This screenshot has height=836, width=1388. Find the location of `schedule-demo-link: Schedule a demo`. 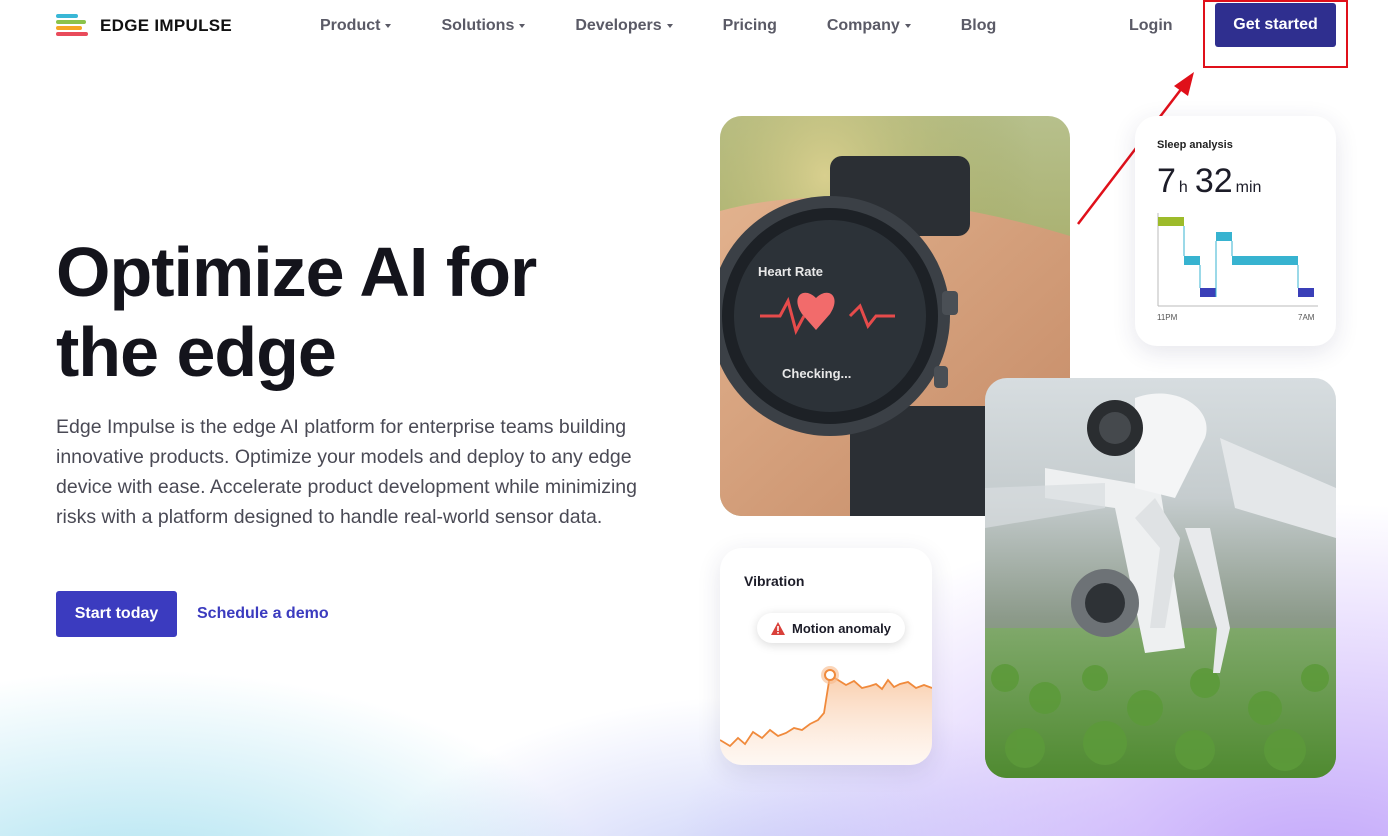

schedule-demo-link: Schedule a demo is located at coordinates (263, 614).